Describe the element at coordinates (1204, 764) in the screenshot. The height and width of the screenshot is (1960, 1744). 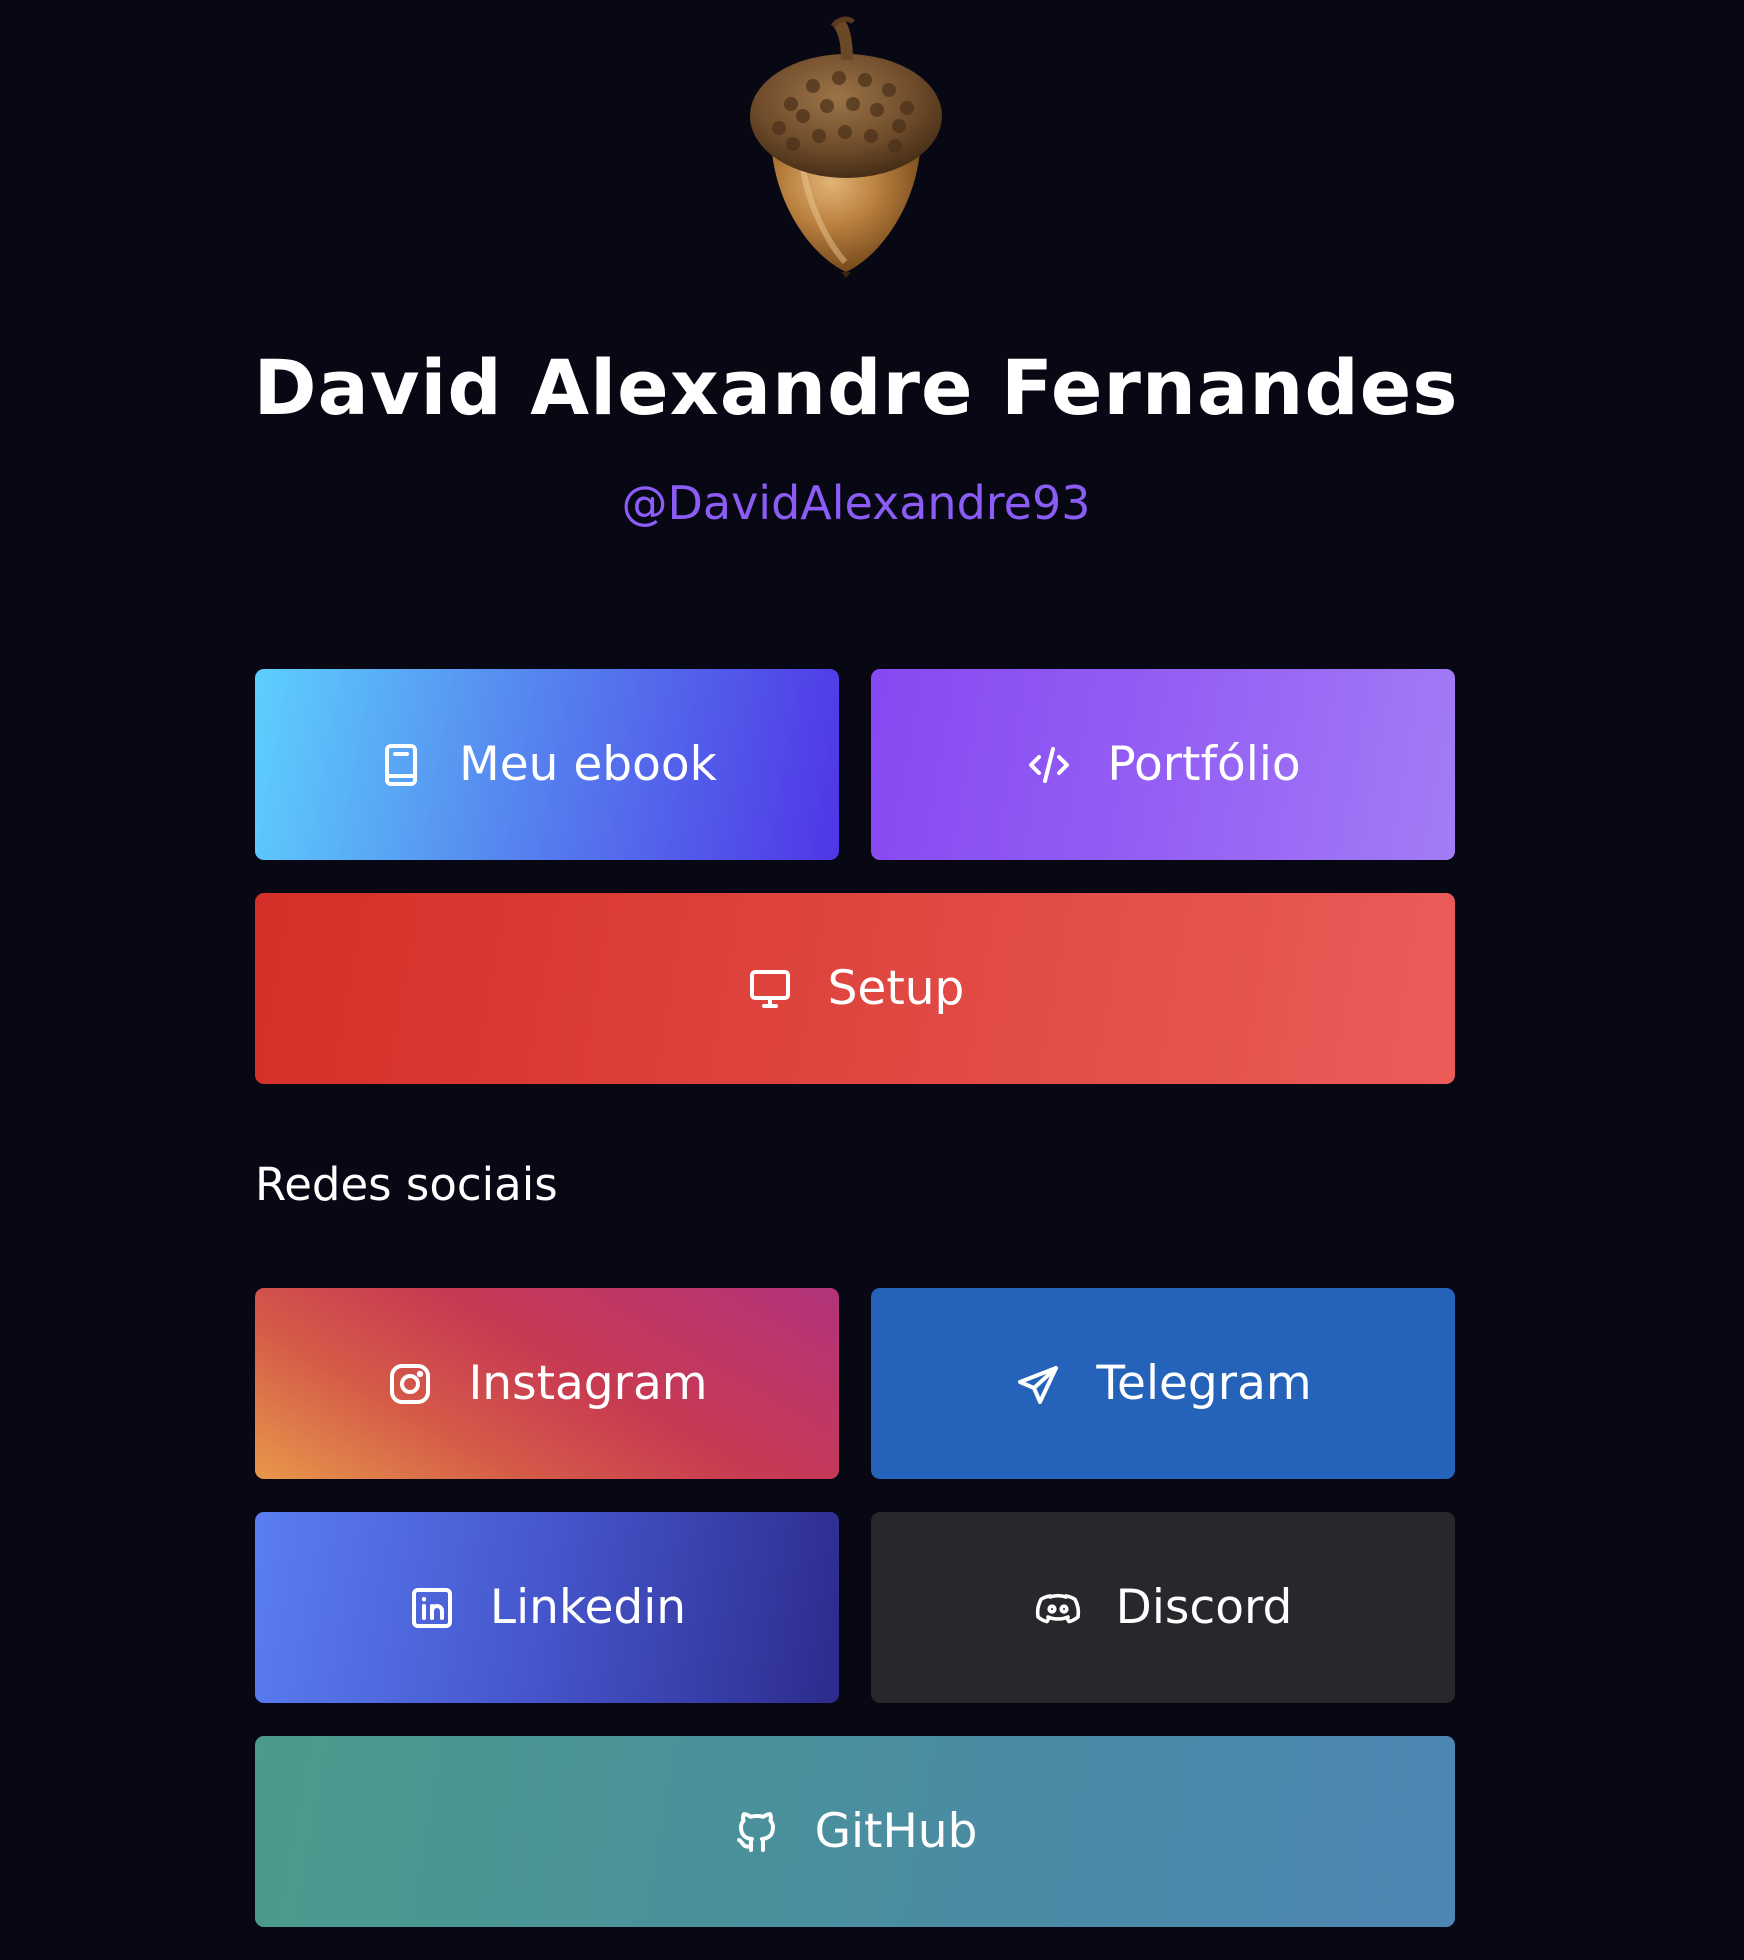
I see `portfolio-label: Portfólio` at that location.